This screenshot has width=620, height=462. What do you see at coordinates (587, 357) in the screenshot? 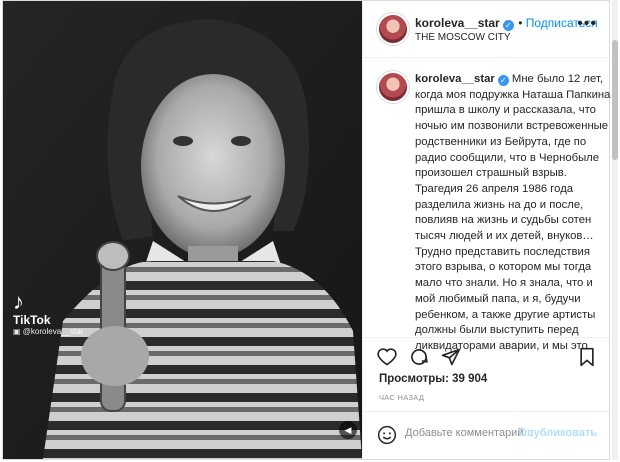
I see `bookmark-icon` at bounding box center [587, 357].